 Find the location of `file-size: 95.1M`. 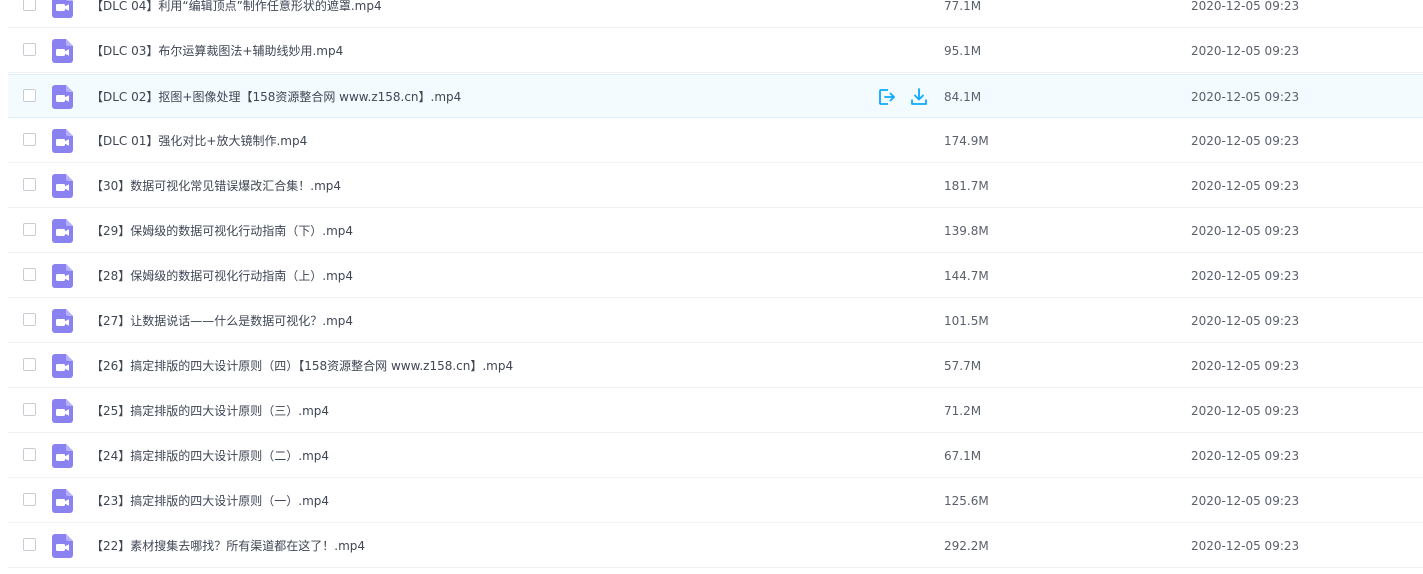

file-size: 95.1M is located at coordinates (963, 51).